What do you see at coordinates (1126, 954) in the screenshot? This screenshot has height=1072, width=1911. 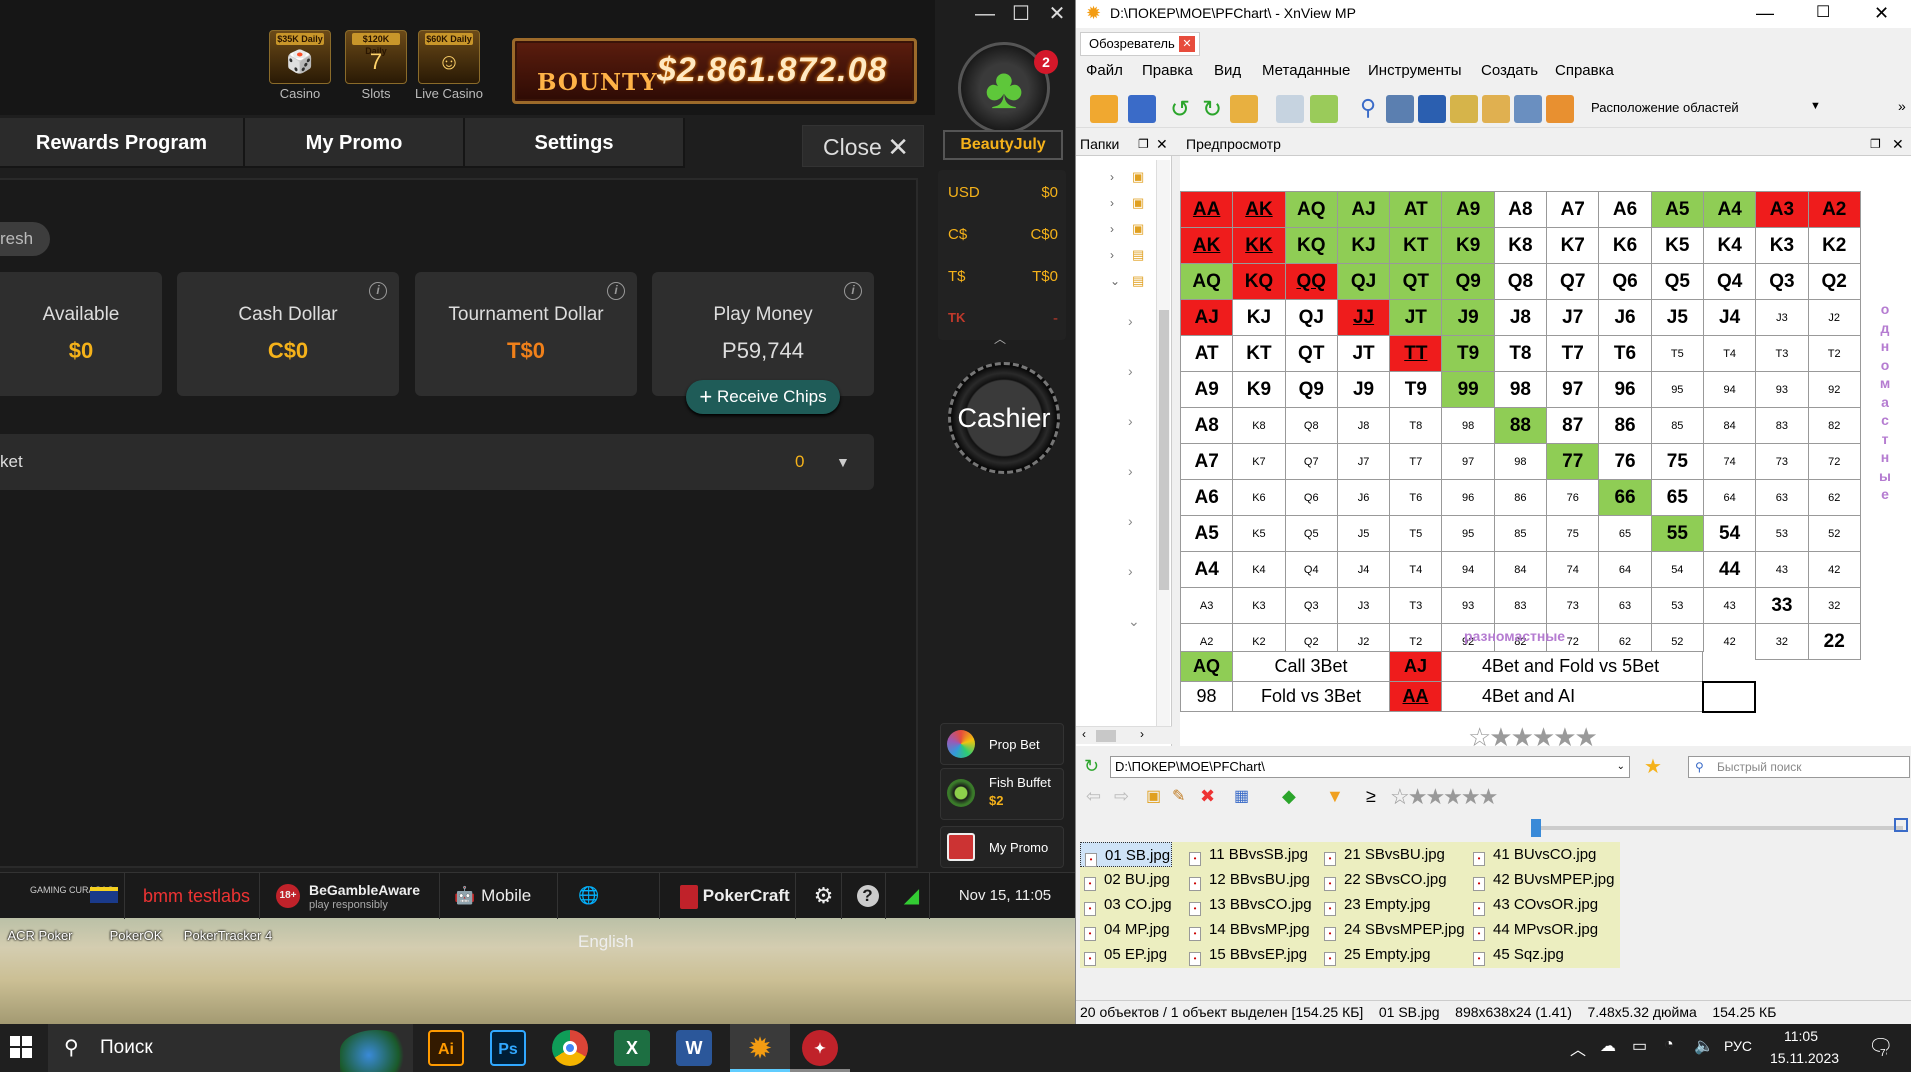 I see `file-item: • 05 EP.jpg` at bounding box center [1126, 954].